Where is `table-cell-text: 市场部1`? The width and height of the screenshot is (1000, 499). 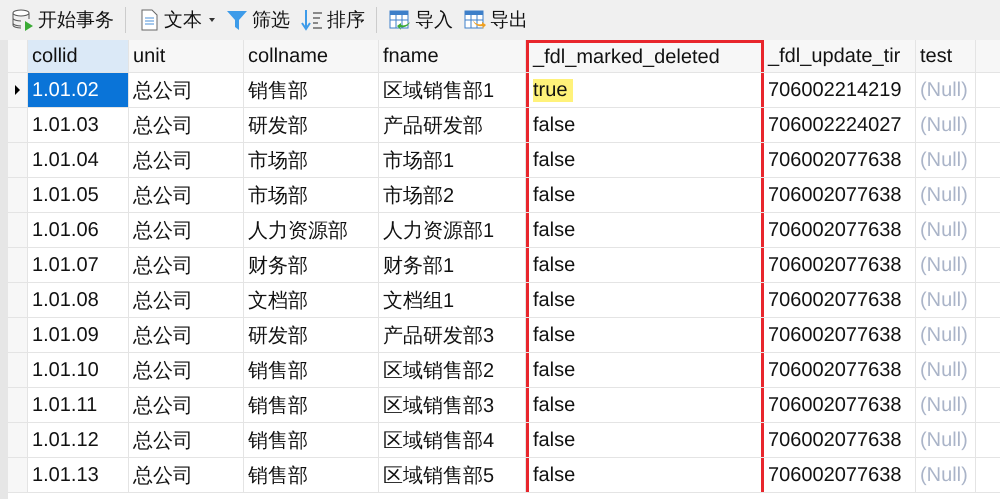 table-cell-text: 市场部1 is located at coordinates (418, 161).